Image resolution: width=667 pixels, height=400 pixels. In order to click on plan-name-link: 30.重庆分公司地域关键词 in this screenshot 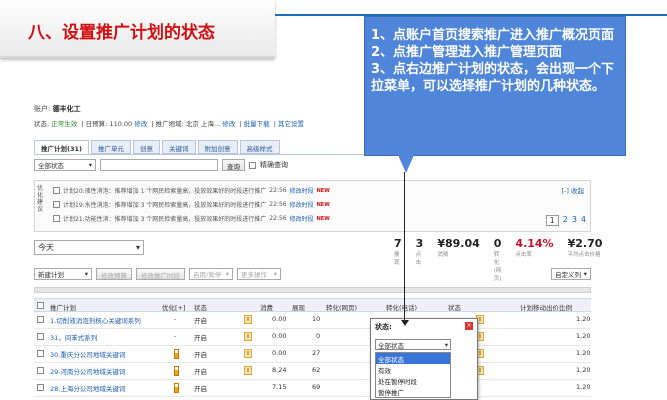, I will do `click(87, 354)`.